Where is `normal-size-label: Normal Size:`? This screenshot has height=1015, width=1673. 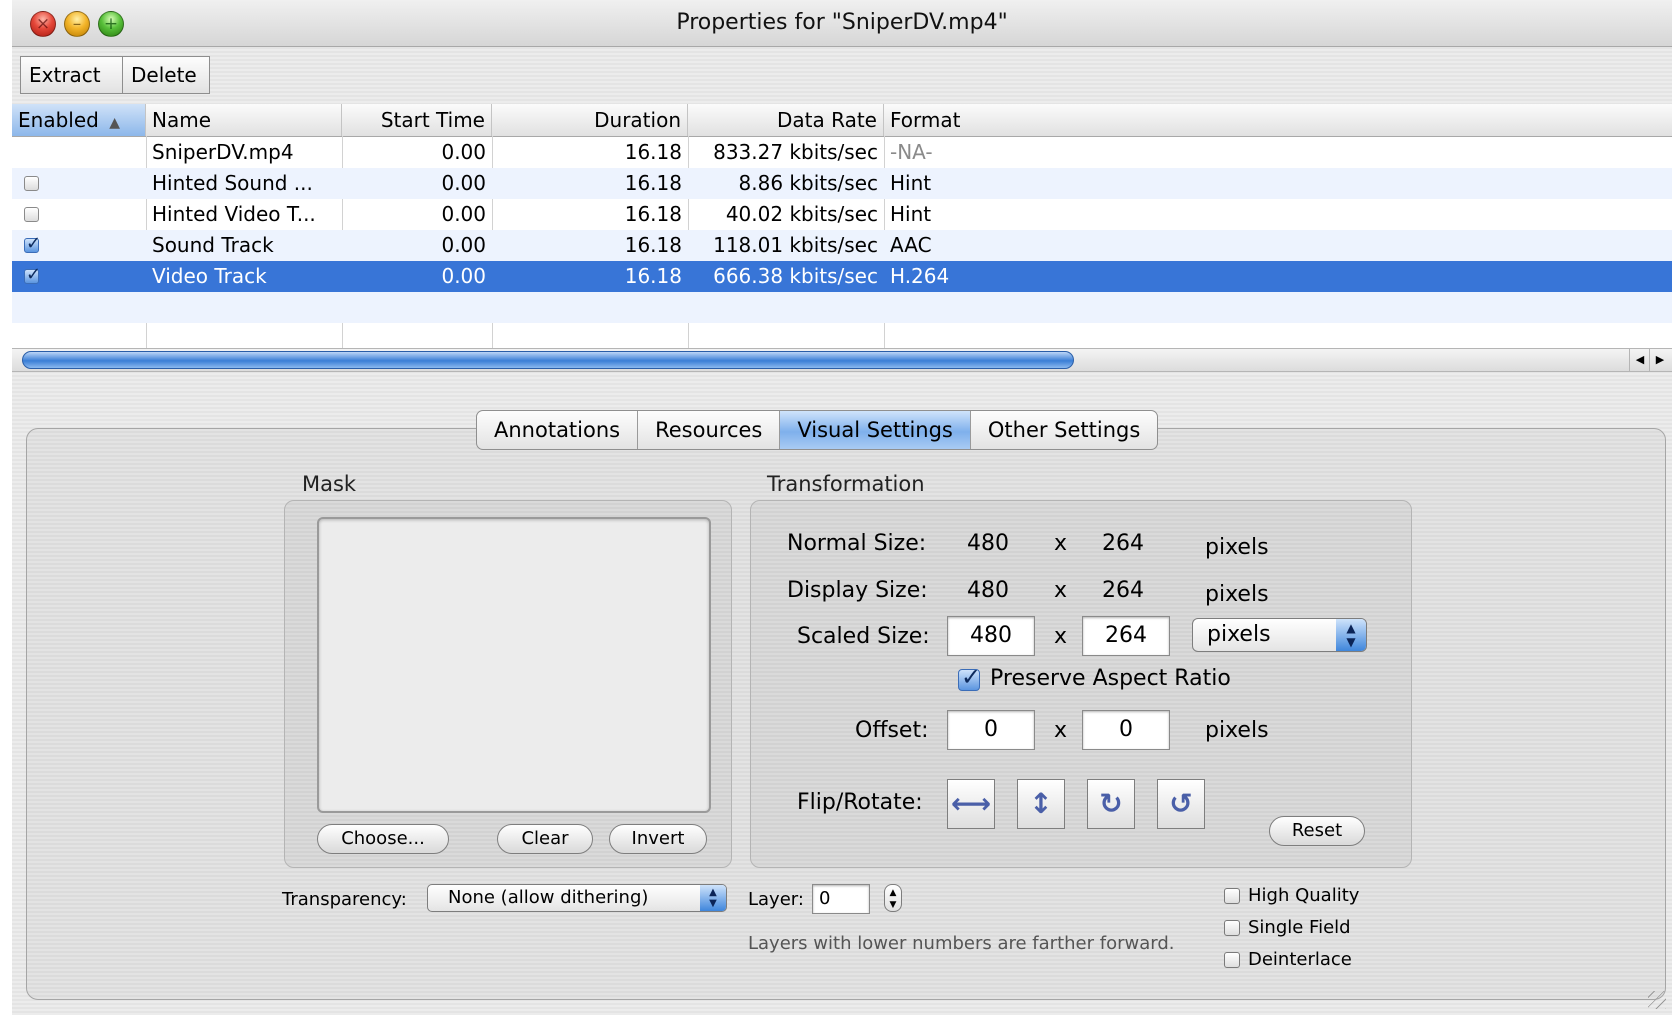 normal-size-label: Normal Size: is located at coordinates (857, 543).